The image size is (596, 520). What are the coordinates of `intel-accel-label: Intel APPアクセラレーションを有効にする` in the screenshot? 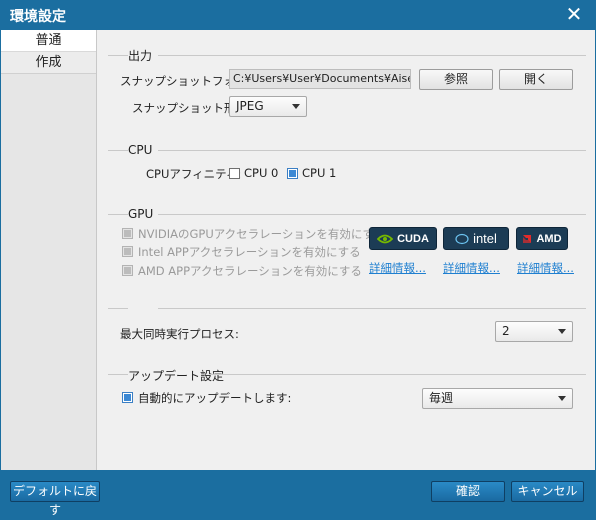 It's located at (249, 252).